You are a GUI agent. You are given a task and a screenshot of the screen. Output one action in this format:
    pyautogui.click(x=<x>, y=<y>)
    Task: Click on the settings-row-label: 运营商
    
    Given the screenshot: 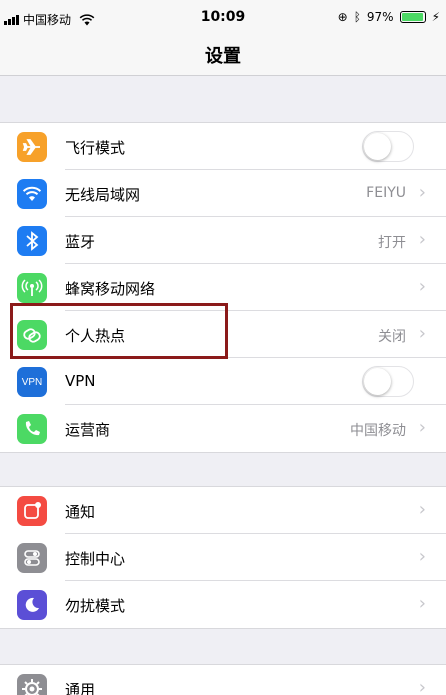 What is the action you would take?
    pyautogui.click(x=88, y=430)
    